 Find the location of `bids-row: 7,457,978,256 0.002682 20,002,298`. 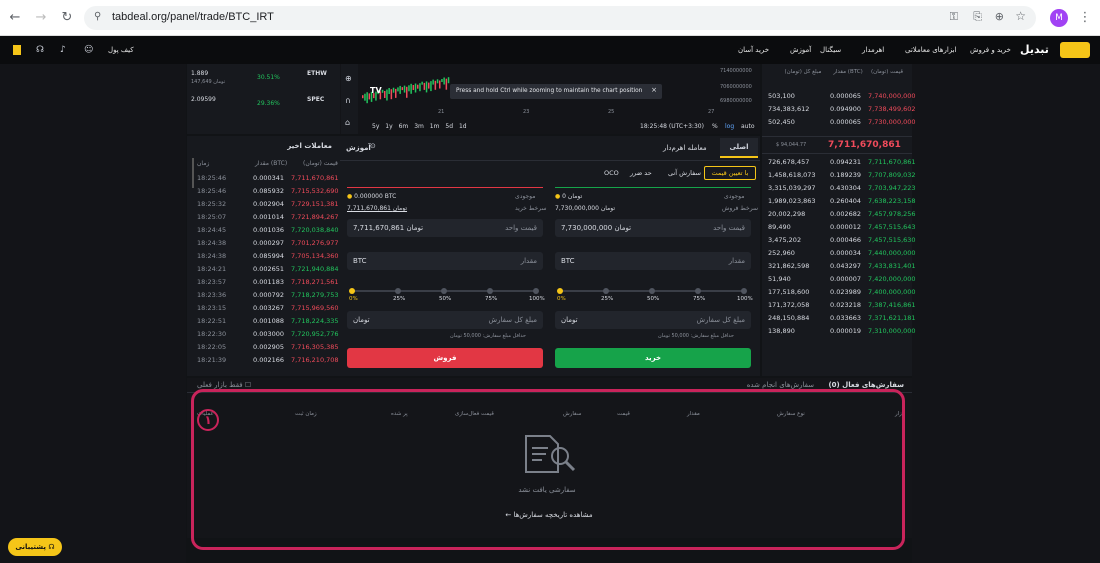

bids-row: 7,457,978,256 0.002682 20,002,298 is located at coordinates (839, 216).